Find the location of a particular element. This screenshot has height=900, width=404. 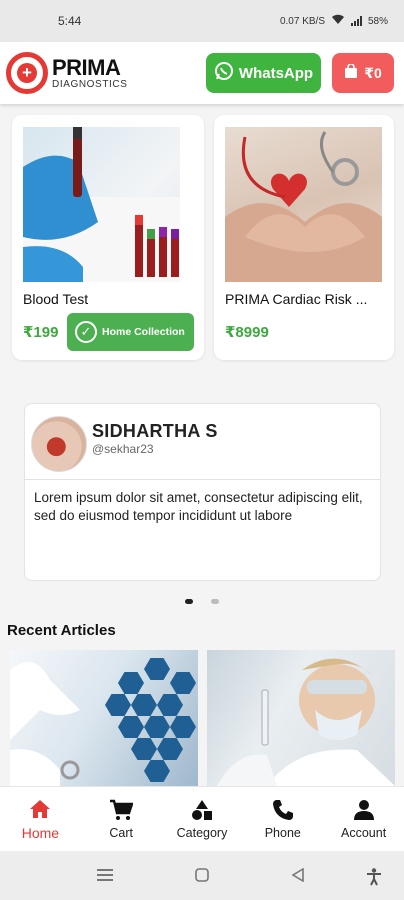

app-header: + PRIMA DIAGNOSTICS WhatsApp ₹0 is located at coordinates (202, 73).